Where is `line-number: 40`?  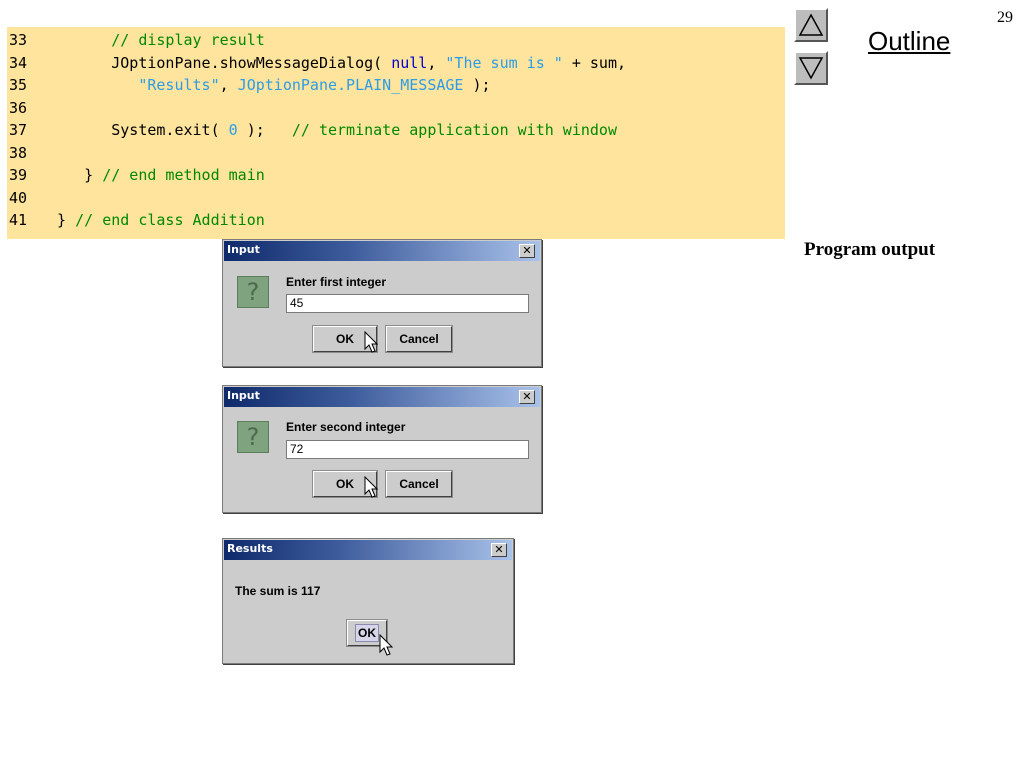 line-number: 40 is located at coordinates (18, 197).